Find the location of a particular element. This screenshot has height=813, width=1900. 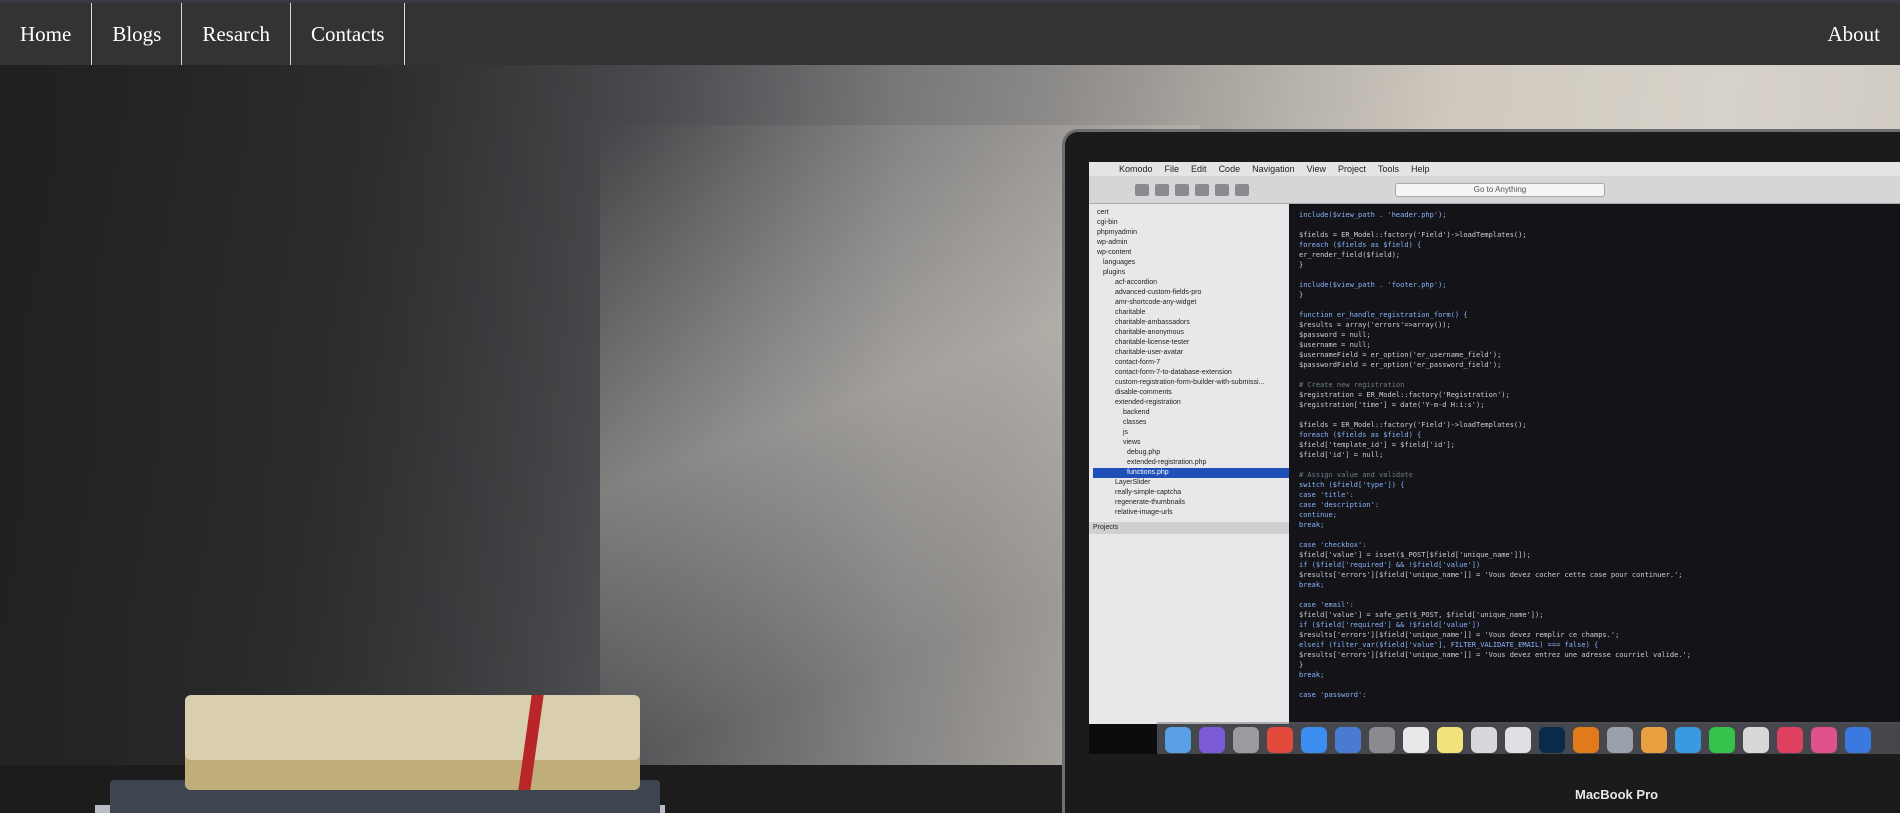

file-tree-item: extended-registration.php is located at coordinates (1167, 462).